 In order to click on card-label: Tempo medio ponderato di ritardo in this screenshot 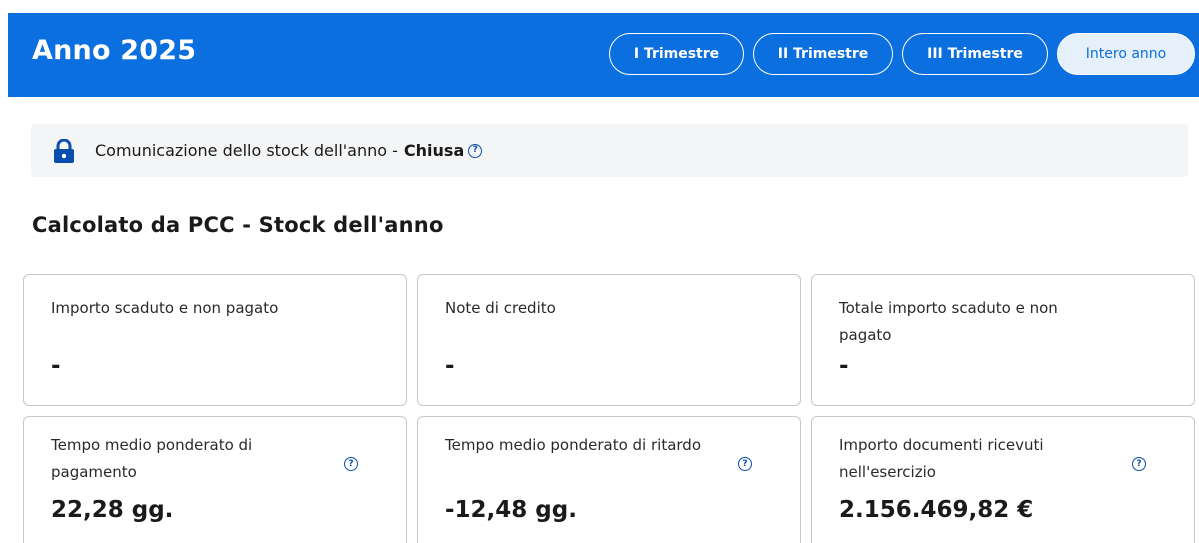, I will do `click(573, 445)`.